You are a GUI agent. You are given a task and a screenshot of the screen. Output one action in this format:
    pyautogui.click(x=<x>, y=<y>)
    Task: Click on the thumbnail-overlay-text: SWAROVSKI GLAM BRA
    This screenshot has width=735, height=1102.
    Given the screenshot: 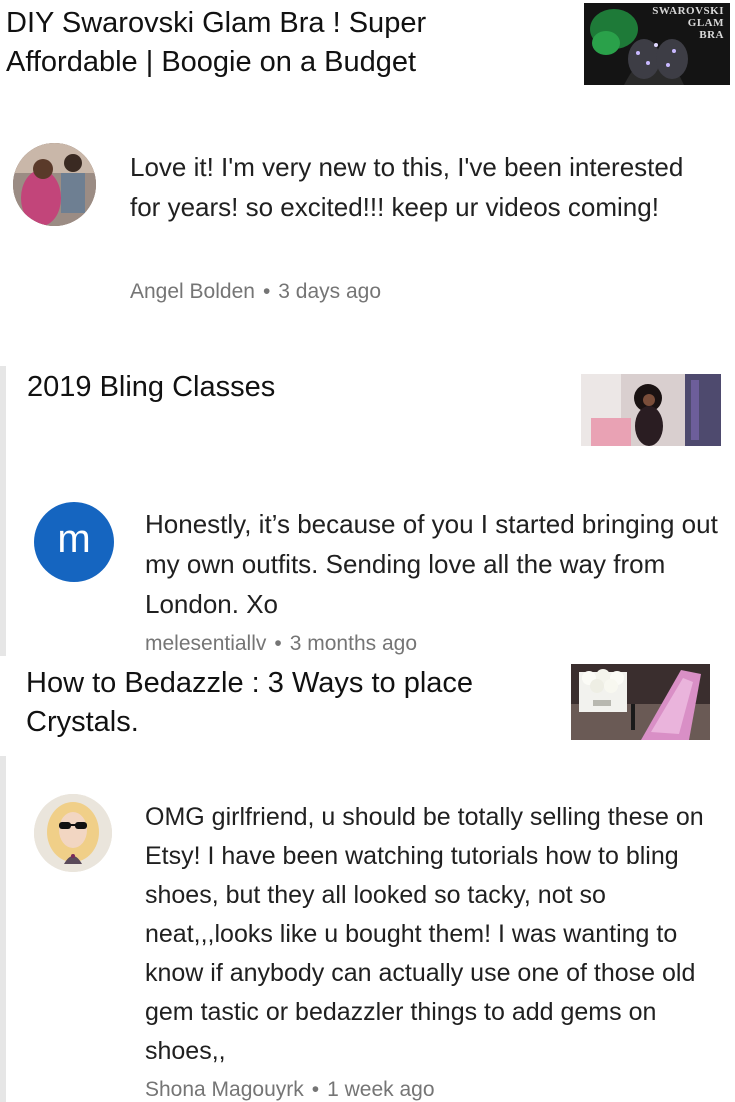 What is the action you would take?
    pyautogui.click(x=688, y=23)
    